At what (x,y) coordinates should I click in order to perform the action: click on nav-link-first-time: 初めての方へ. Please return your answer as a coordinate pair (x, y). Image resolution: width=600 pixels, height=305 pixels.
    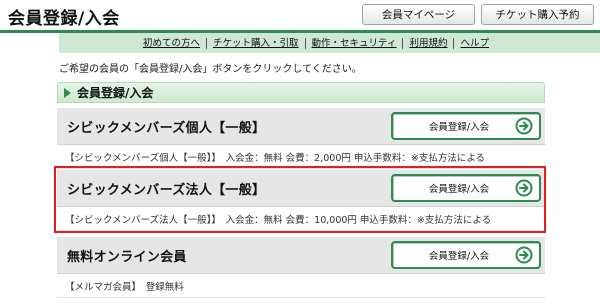
    Looking at the image, I should click on (171, 43).